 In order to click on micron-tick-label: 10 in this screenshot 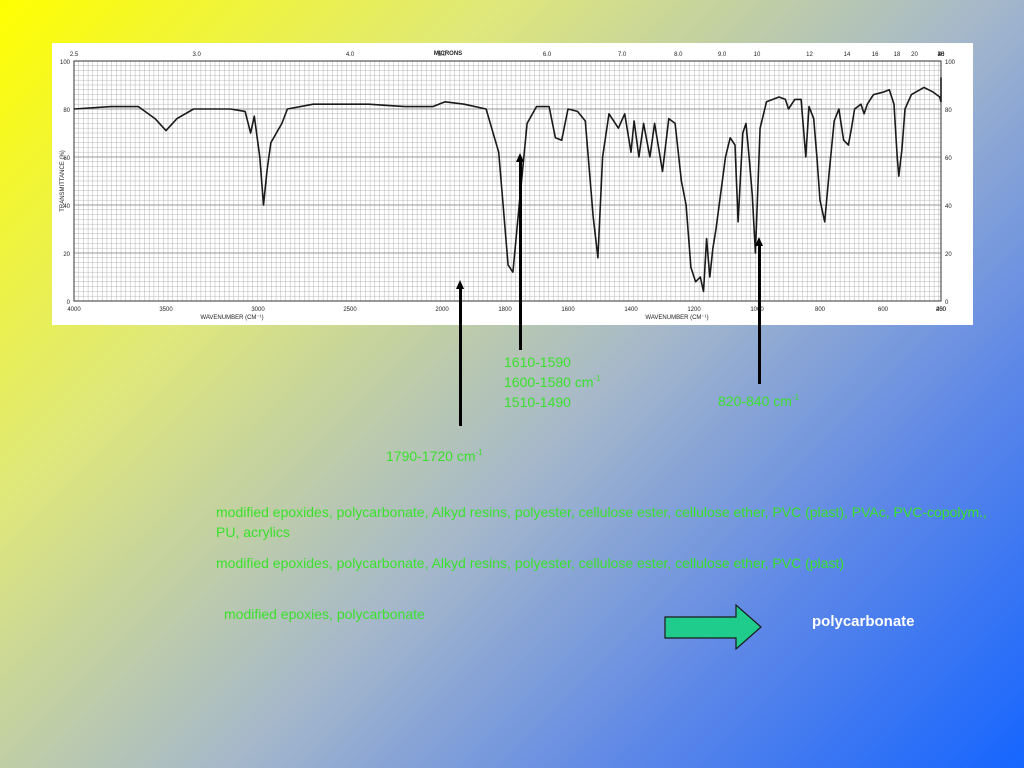, I will do `click(757, 55)`.